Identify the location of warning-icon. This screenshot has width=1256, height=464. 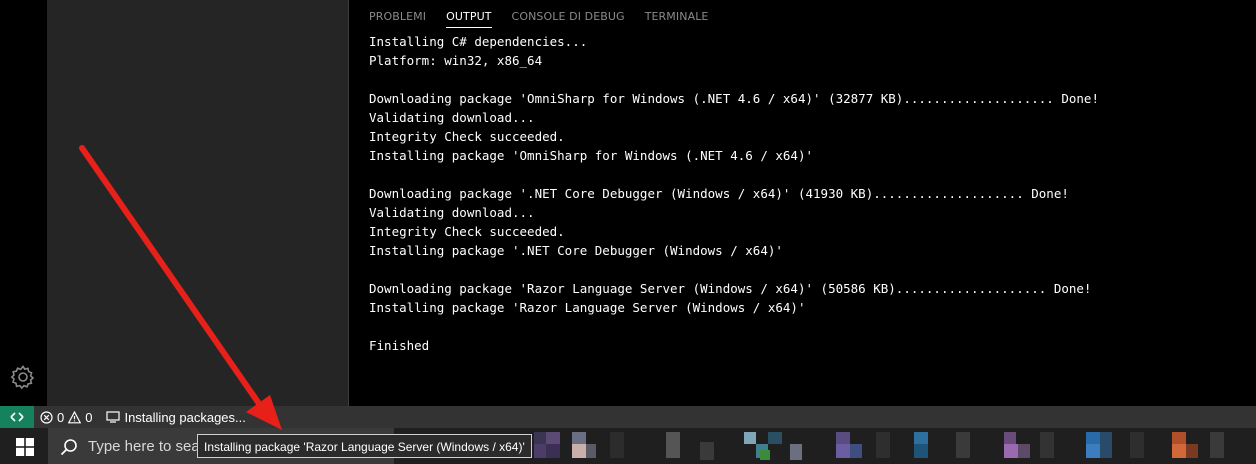
(75, 416).